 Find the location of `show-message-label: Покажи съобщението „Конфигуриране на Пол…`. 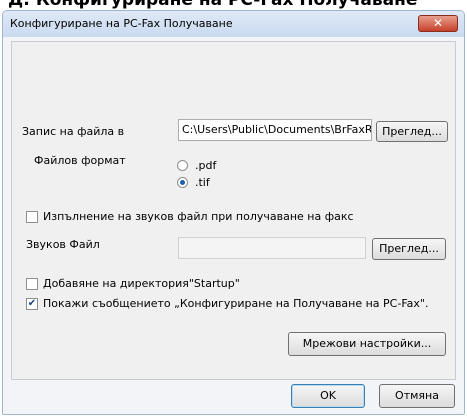

show-message-label: Покажи съобщението „Конфигуриране на Пол… is located at coordinates (236, 303).